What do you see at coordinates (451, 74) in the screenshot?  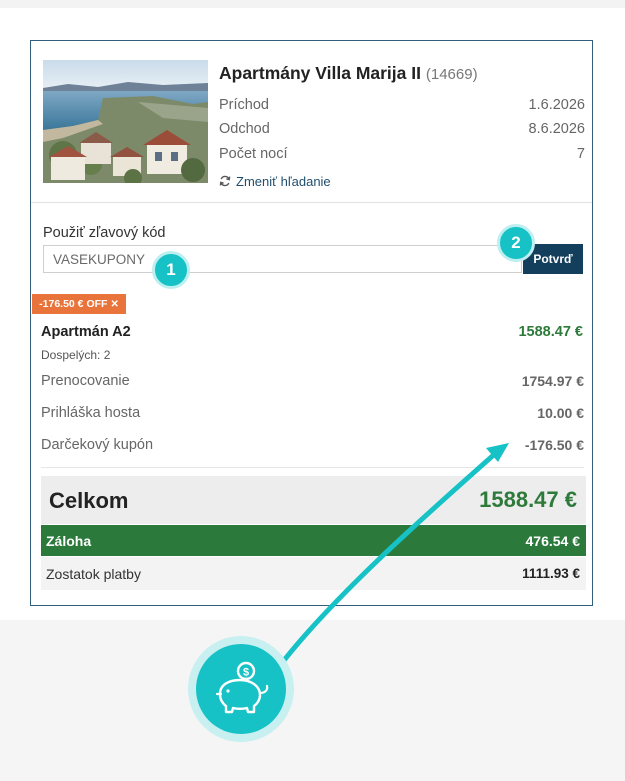 I see `hotel-id: (14669)` at bounding box center [451, 74].